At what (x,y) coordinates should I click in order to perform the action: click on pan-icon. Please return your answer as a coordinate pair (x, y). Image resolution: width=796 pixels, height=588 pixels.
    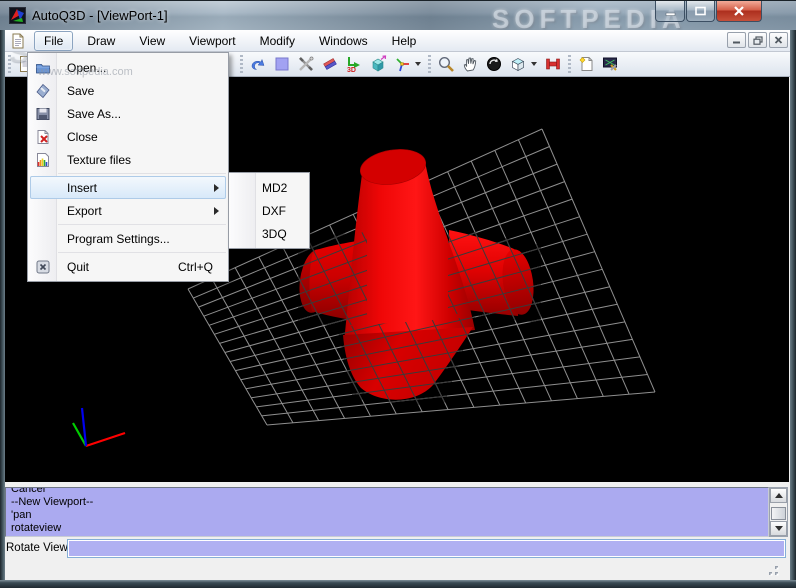
    Looking at the image, I should click on (470, 64).